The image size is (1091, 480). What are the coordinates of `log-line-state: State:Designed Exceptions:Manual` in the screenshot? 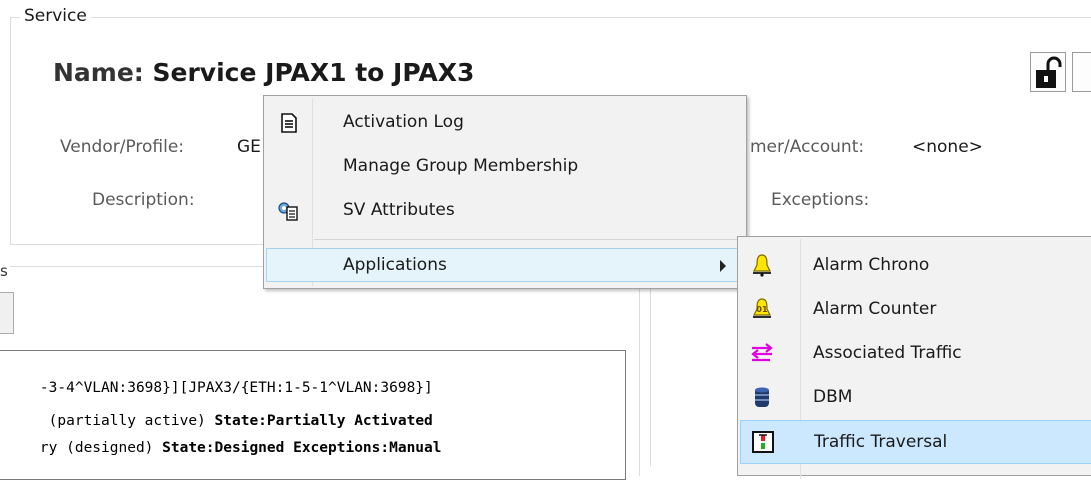 It's located at (302, 448).